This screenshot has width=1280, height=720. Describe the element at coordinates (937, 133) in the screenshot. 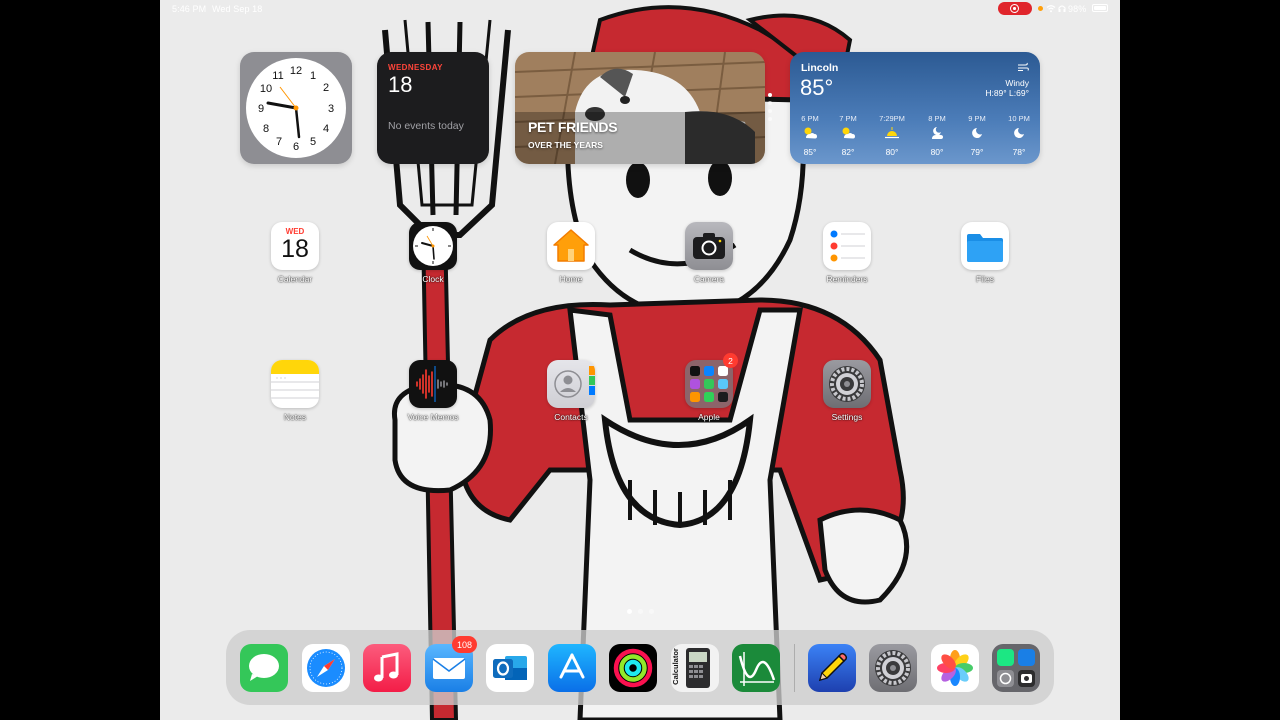

I see `moon-cloud-icon` at that location.